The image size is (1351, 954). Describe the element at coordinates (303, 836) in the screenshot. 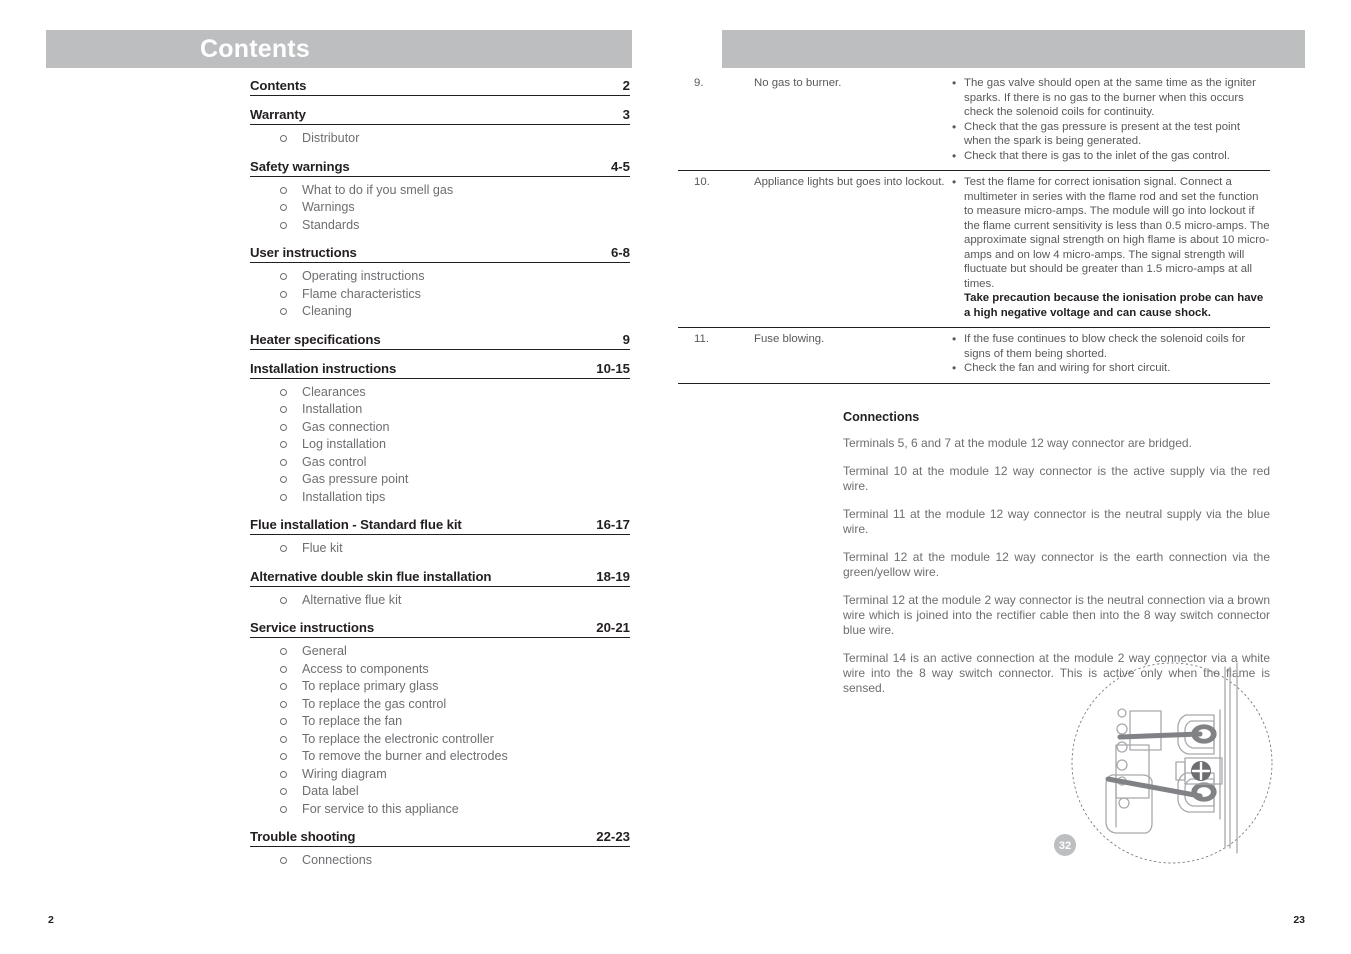

I see `toc-entry-title: Trouble shooting` at that location.